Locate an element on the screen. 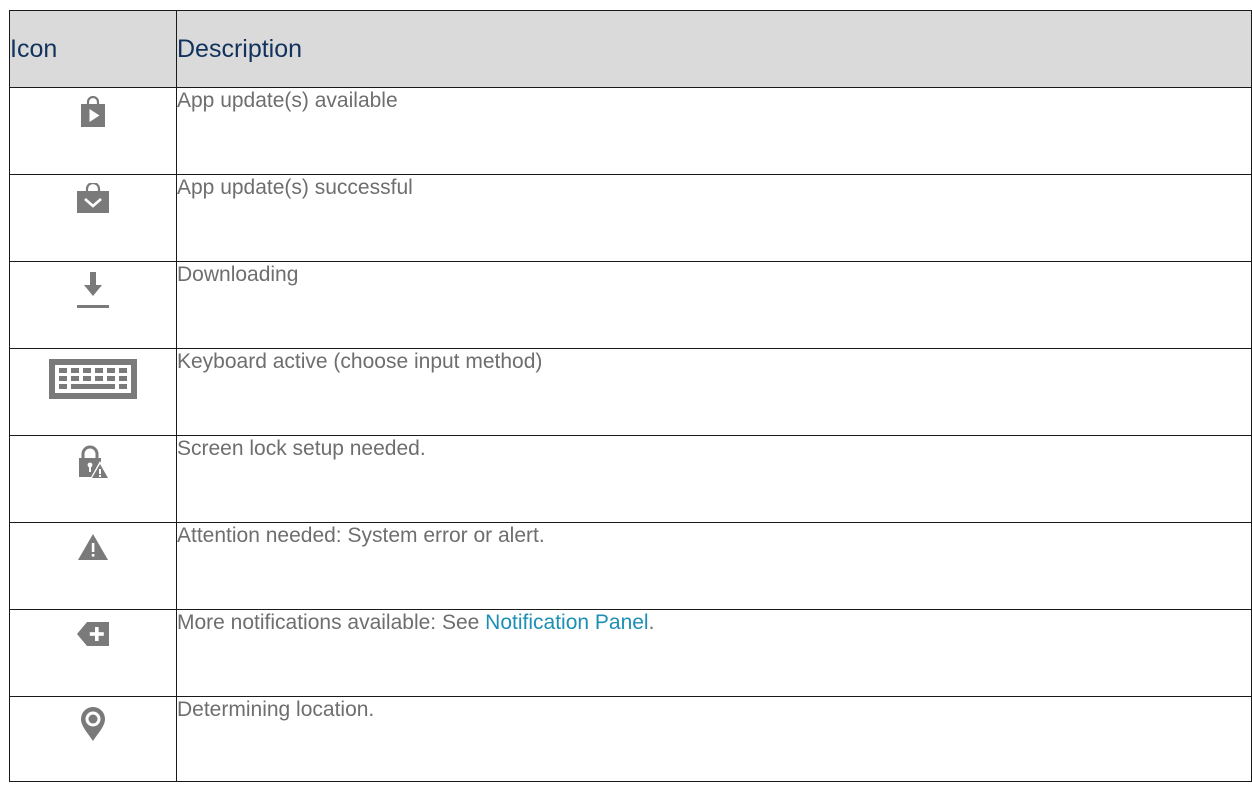  description-cell: Keyboard active (choose input method) is located at coordinates (714, 392).